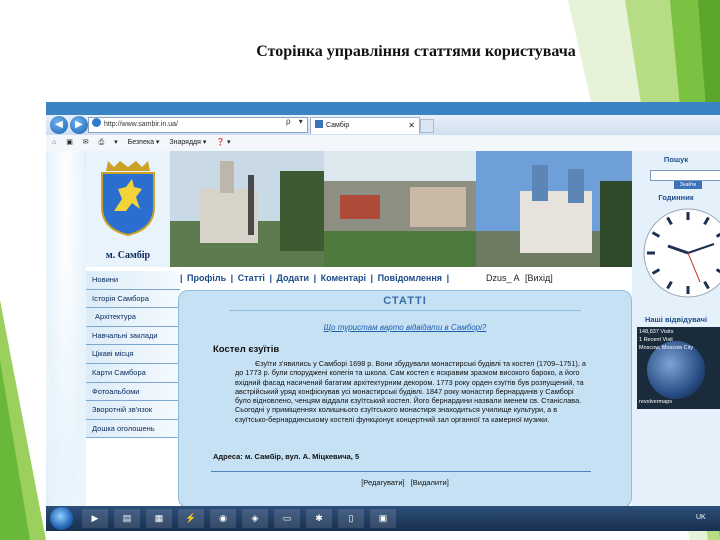 This screenshot has height=540, width=720. I want to click on tab-sambir: Самбір ✕, so click(365, 125).